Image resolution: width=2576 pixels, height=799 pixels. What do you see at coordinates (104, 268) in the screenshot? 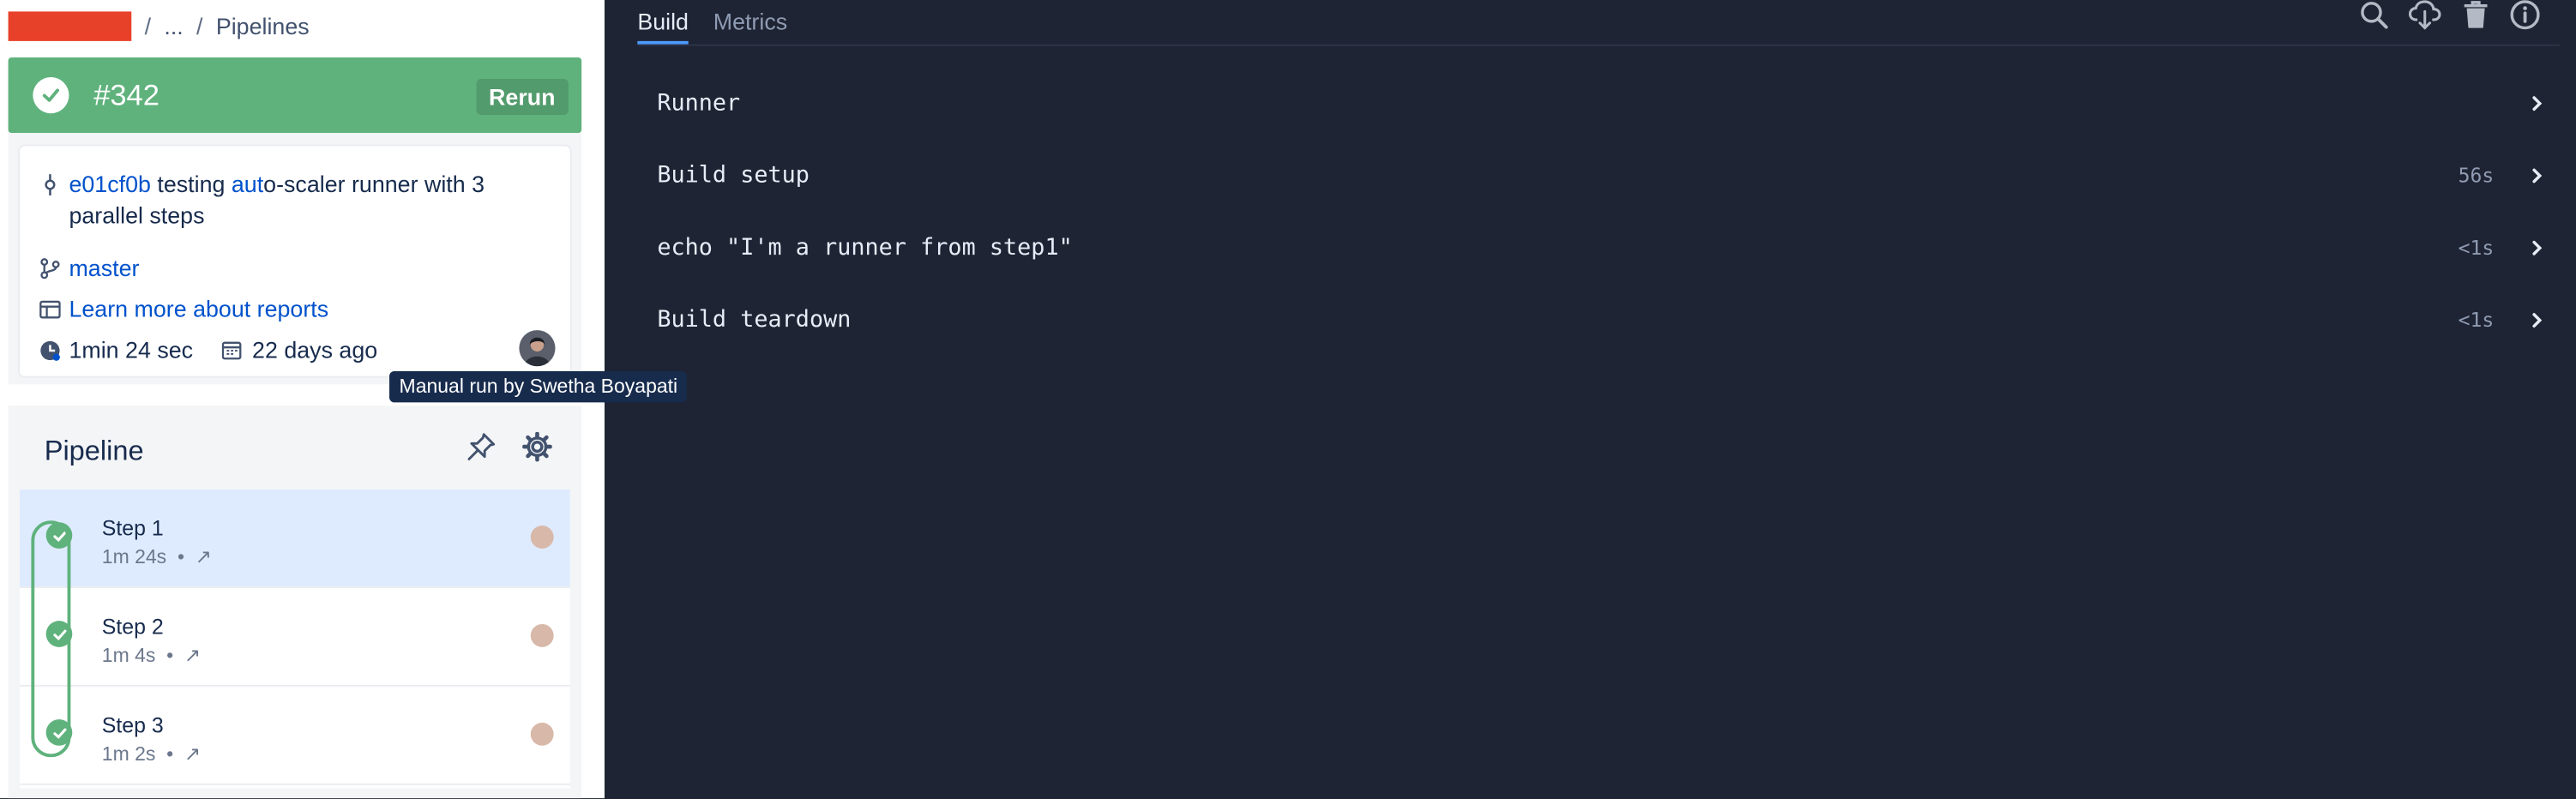
I see `branch-link: master` at bounding box center [104, 268].